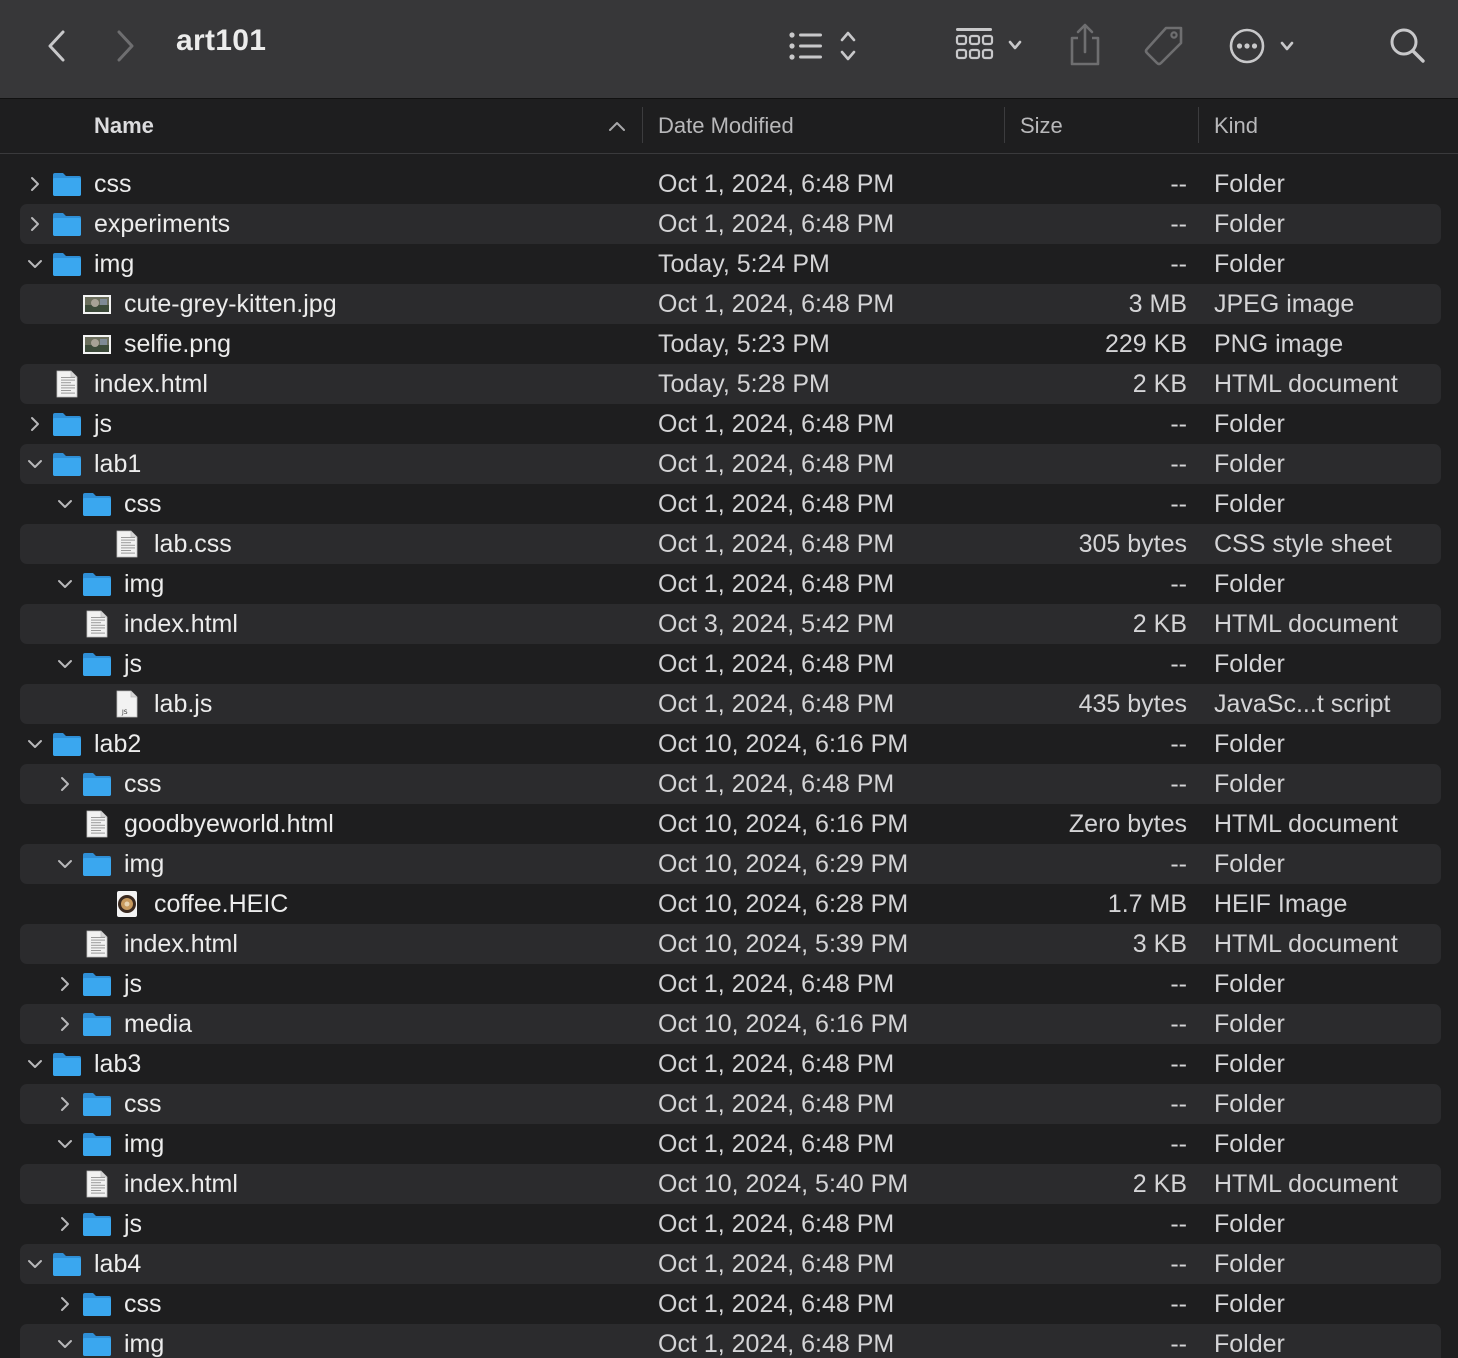 Image resolution: width=1458 pixels, height=1358 pixels. I want to click on image-thumbnail-icon, so click(97, 344).